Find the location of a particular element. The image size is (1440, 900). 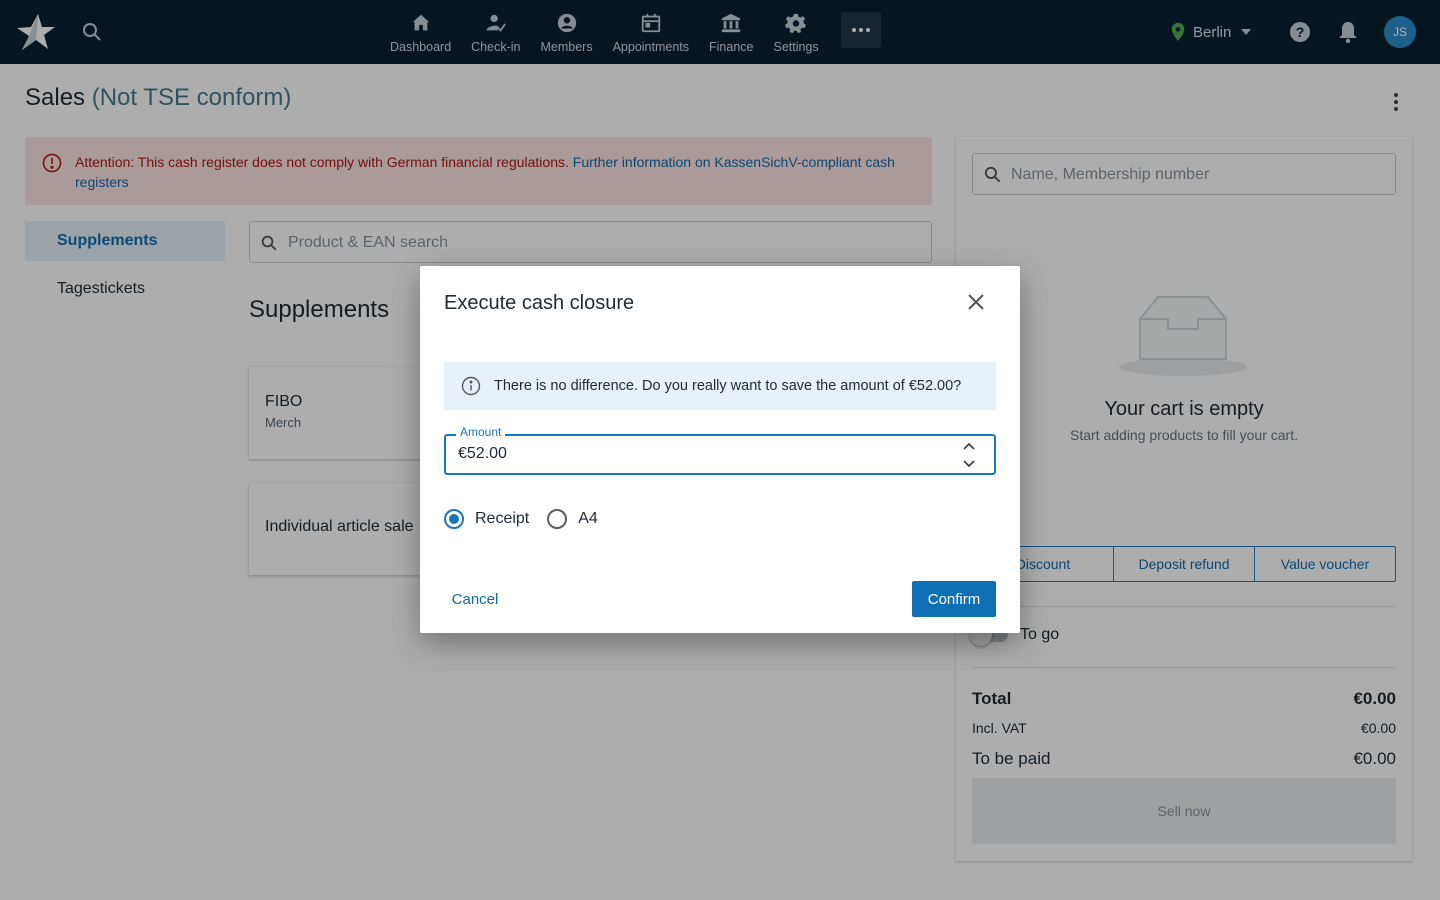

dialog-title: Execute cash closure is located at coordinates (539, 303).